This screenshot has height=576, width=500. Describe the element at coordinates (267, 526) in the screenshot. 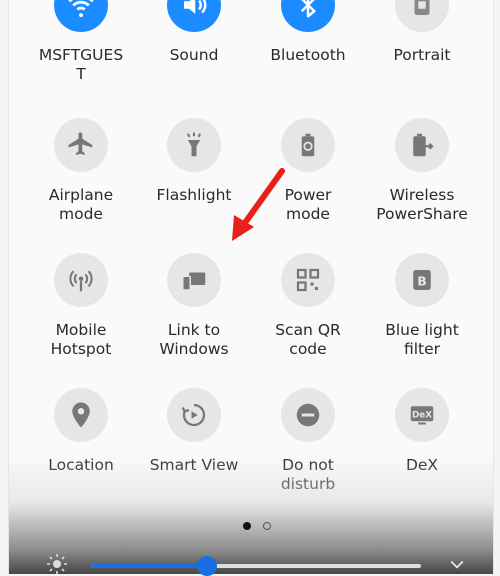

I see `page-dot-inactive` at that location.